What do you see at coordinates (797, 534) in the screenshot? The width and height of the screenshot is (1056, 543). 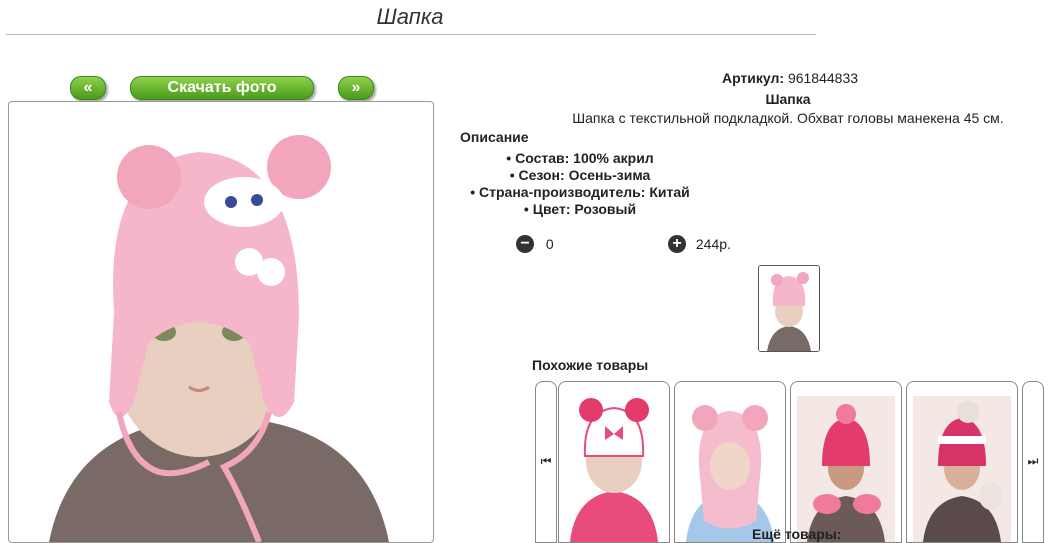 I see `more-products-heading: Ещё товары:` at bounding box center [797, 534].